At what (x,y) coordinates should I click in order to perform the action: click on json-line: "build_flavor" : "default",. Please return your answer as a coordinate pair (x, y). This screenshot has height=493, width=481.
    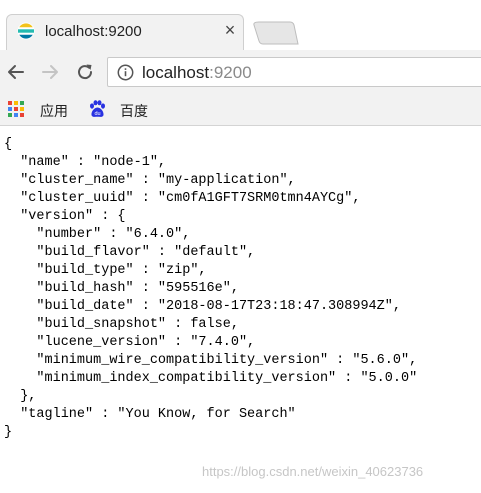
    Looking at the image, I should click on (130, 252).